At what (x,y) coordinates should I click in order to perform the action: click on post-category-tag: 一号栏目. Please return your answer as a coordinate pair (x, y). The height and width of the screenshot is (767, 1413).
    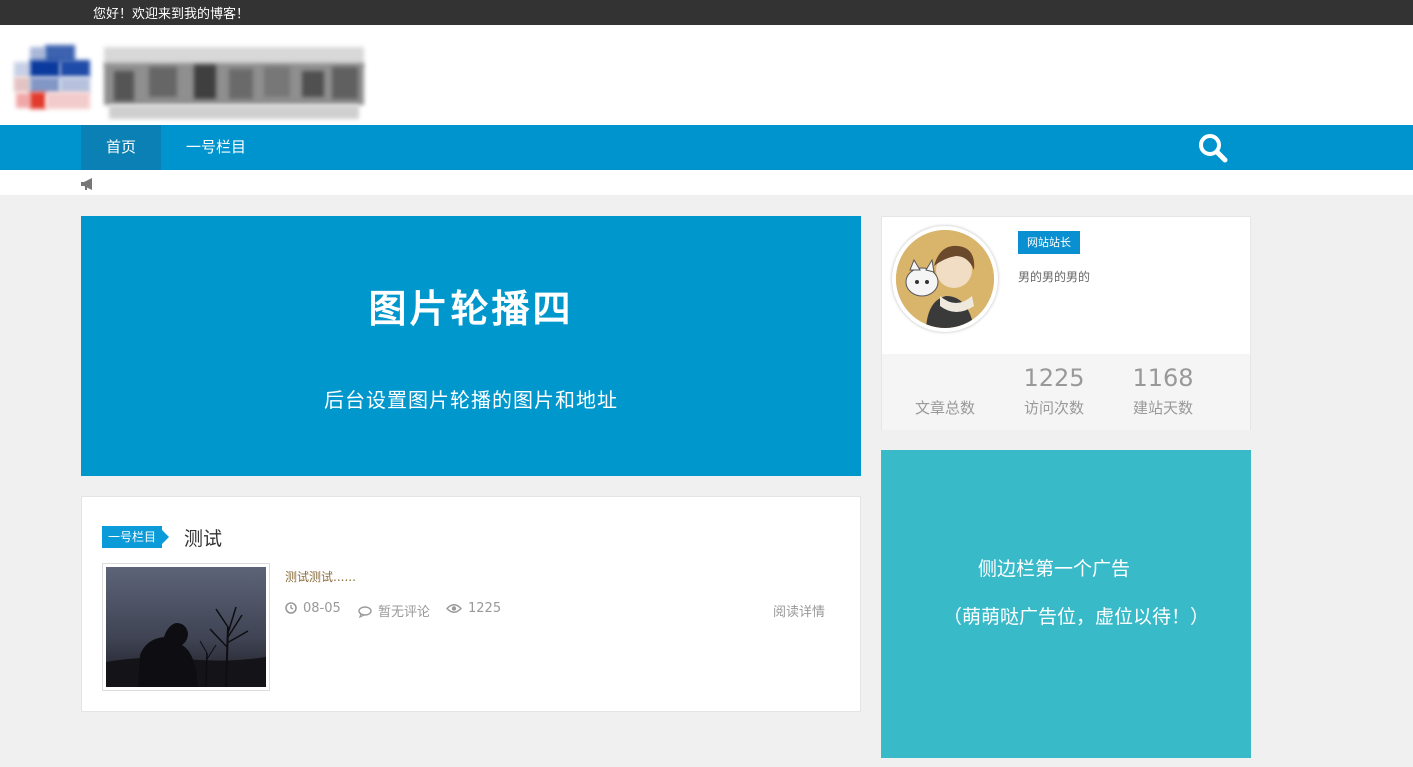
    Looking at the image, I should click on (136, 537).